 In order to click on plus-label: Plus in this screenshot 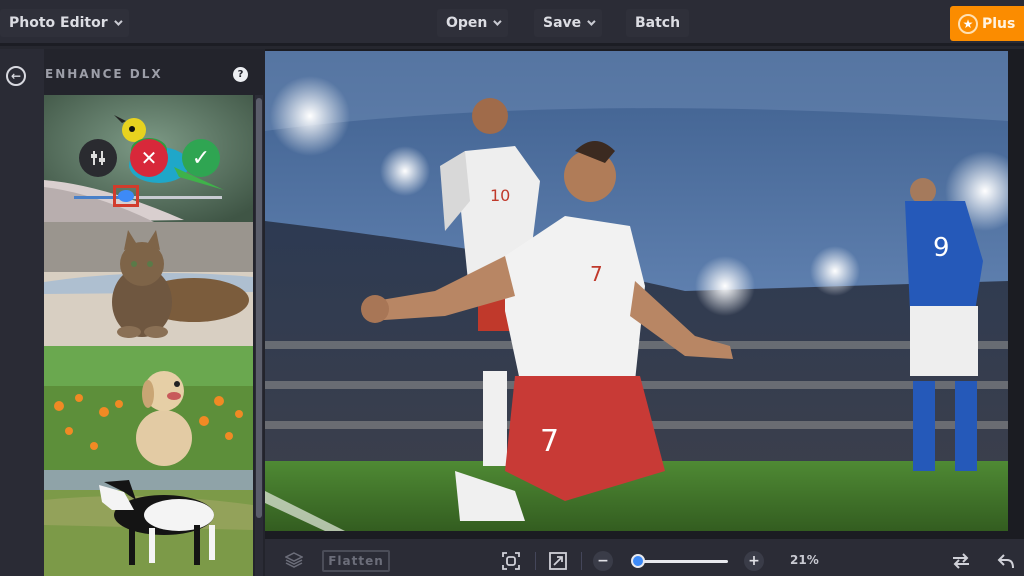, I will do `click(999, 23)`.